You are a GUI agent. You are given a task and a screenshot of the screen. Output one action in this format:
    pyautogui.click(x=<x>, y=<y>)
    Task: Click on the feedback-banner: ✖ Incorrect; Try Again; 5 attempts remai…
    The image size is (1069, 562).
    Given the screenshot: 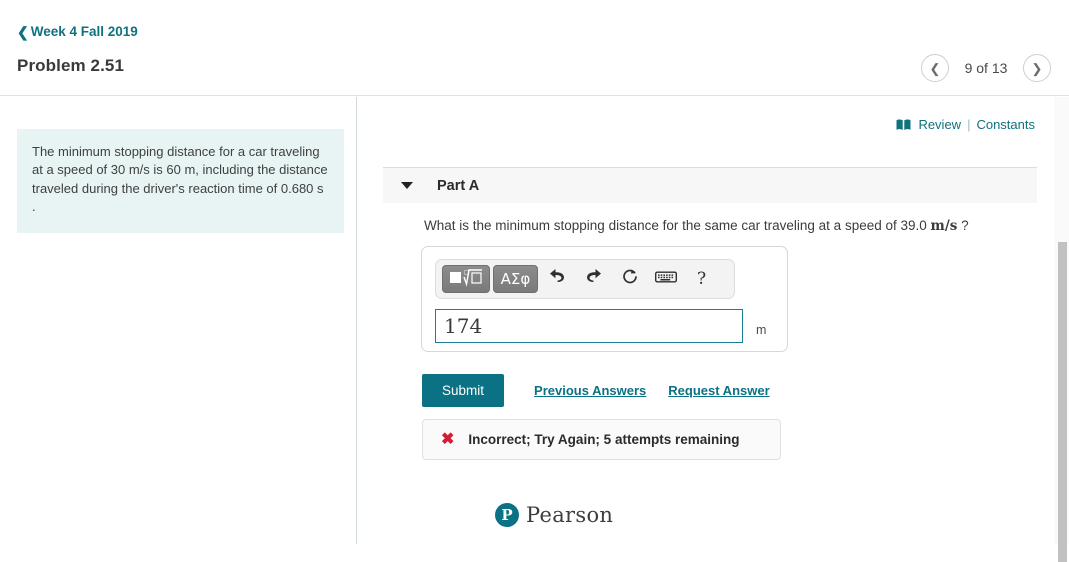 What is the action you would take?
    pyautogui.click(x=601, y=439)
    